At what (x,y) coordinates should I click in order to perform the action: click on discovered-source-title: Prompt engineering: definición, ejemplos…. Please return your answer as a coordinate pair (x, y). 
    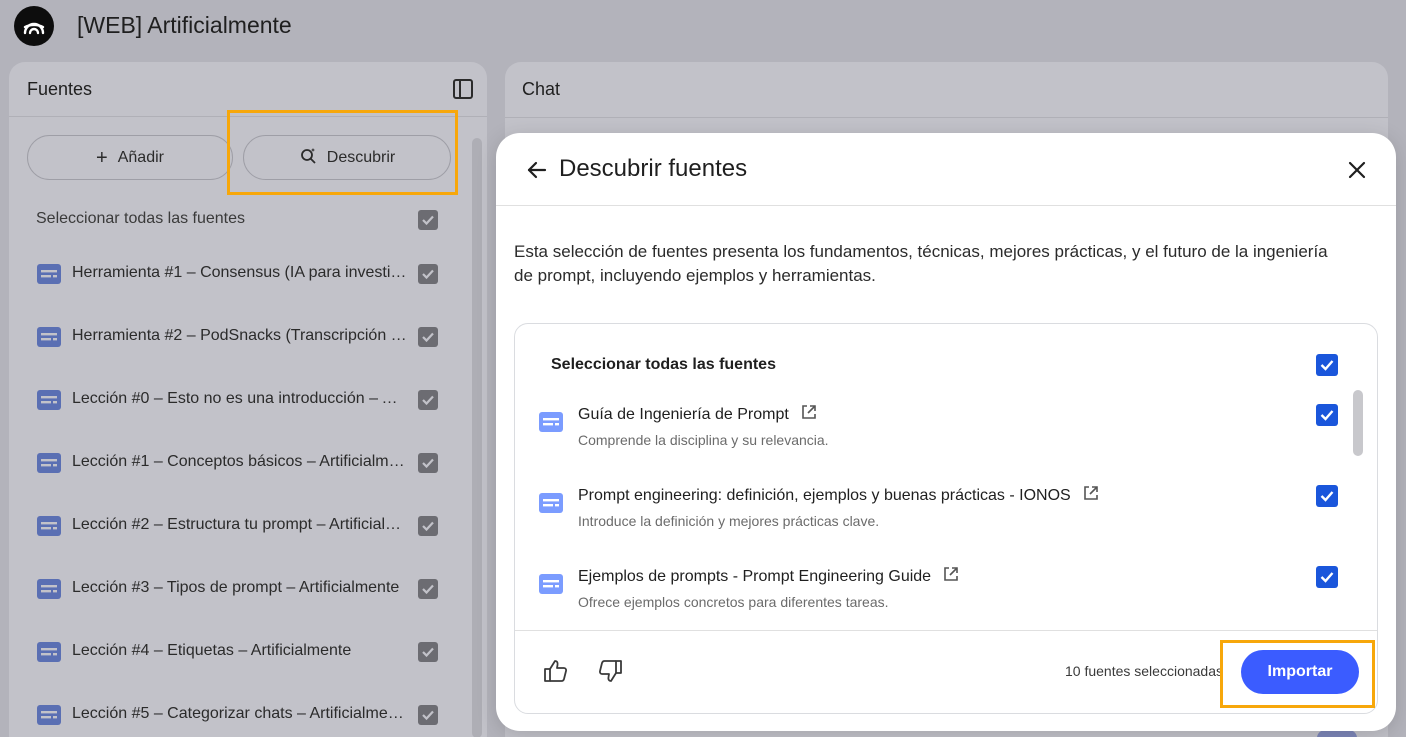
    Looking at the image, I should click on (824, 496).